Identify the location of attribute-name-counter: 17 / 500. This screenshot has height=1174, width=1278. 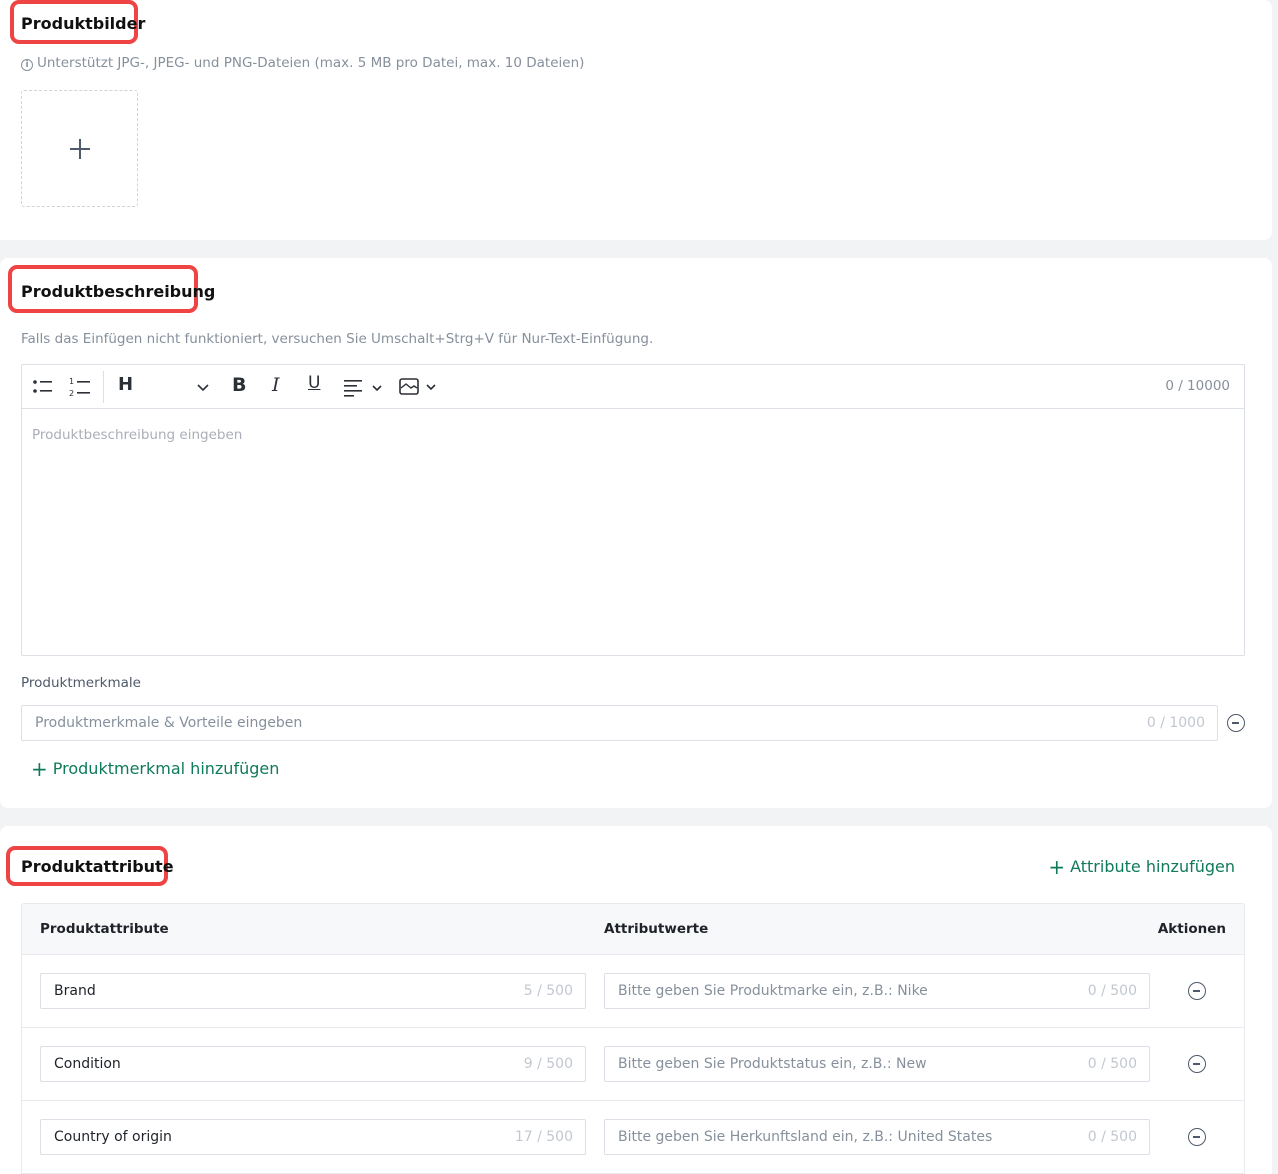
(543, 1137).